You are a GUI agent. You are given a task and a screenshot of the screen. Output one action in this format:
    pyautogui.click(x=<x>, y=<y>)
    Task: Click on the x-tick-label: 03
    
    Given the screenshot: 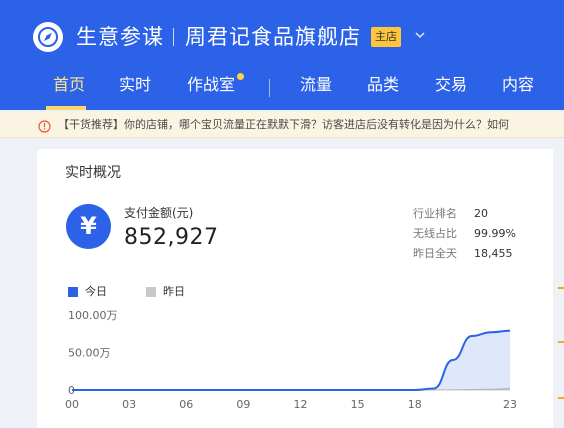 What is the action you would take?
    pyautogui.click(x=129, y=404)
    